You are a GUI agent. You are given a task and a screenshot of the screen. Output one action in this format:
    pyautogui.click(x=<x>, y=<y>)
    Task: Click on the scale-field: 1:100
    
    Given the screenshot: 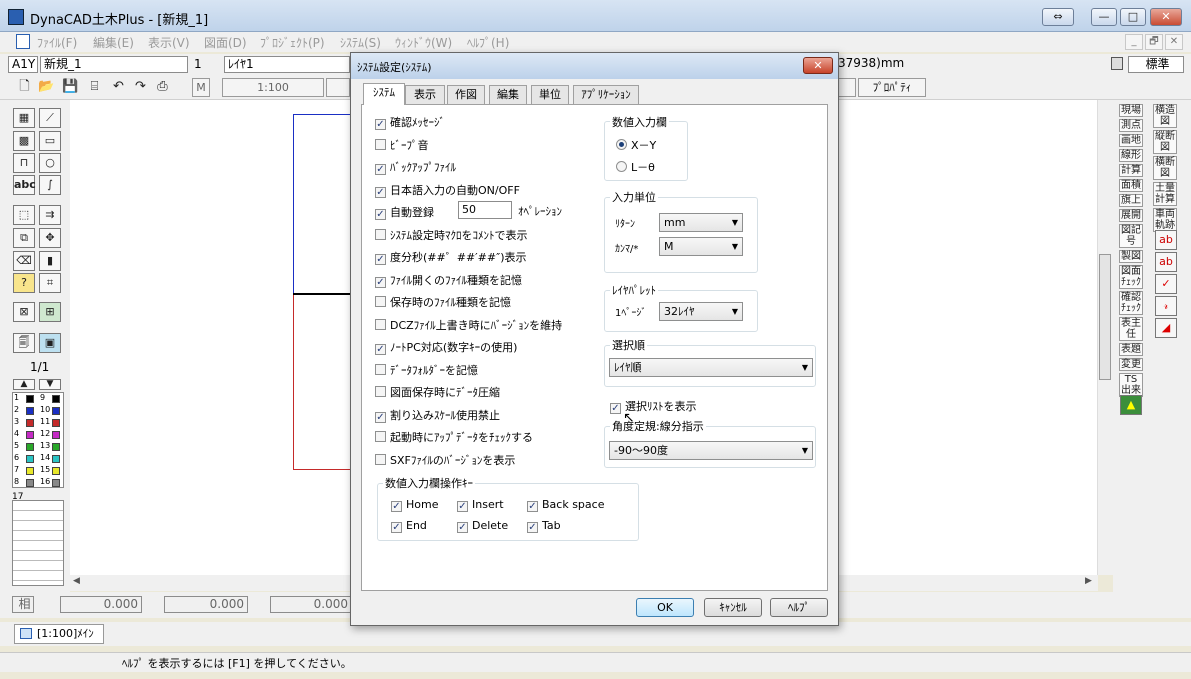 What is the action you would take?
    pyautogui.click(x=273, y=87)
    